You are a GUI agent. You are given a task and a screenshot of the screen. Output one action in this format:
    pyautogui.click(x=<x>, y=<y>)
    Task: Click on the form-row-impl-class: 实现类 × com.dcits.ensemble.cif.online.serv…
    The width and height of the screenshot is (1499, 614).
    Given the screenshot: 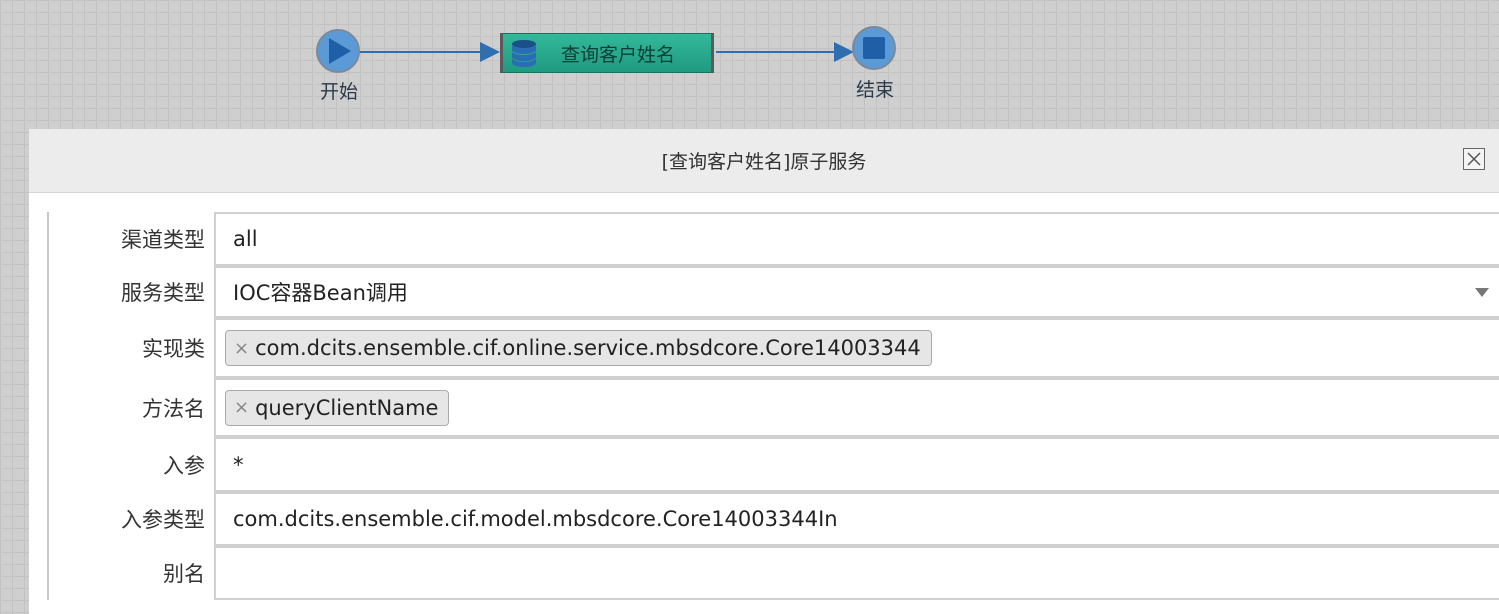 What is the action you would take?
    pyautogui.click(x=774, y=348)
    